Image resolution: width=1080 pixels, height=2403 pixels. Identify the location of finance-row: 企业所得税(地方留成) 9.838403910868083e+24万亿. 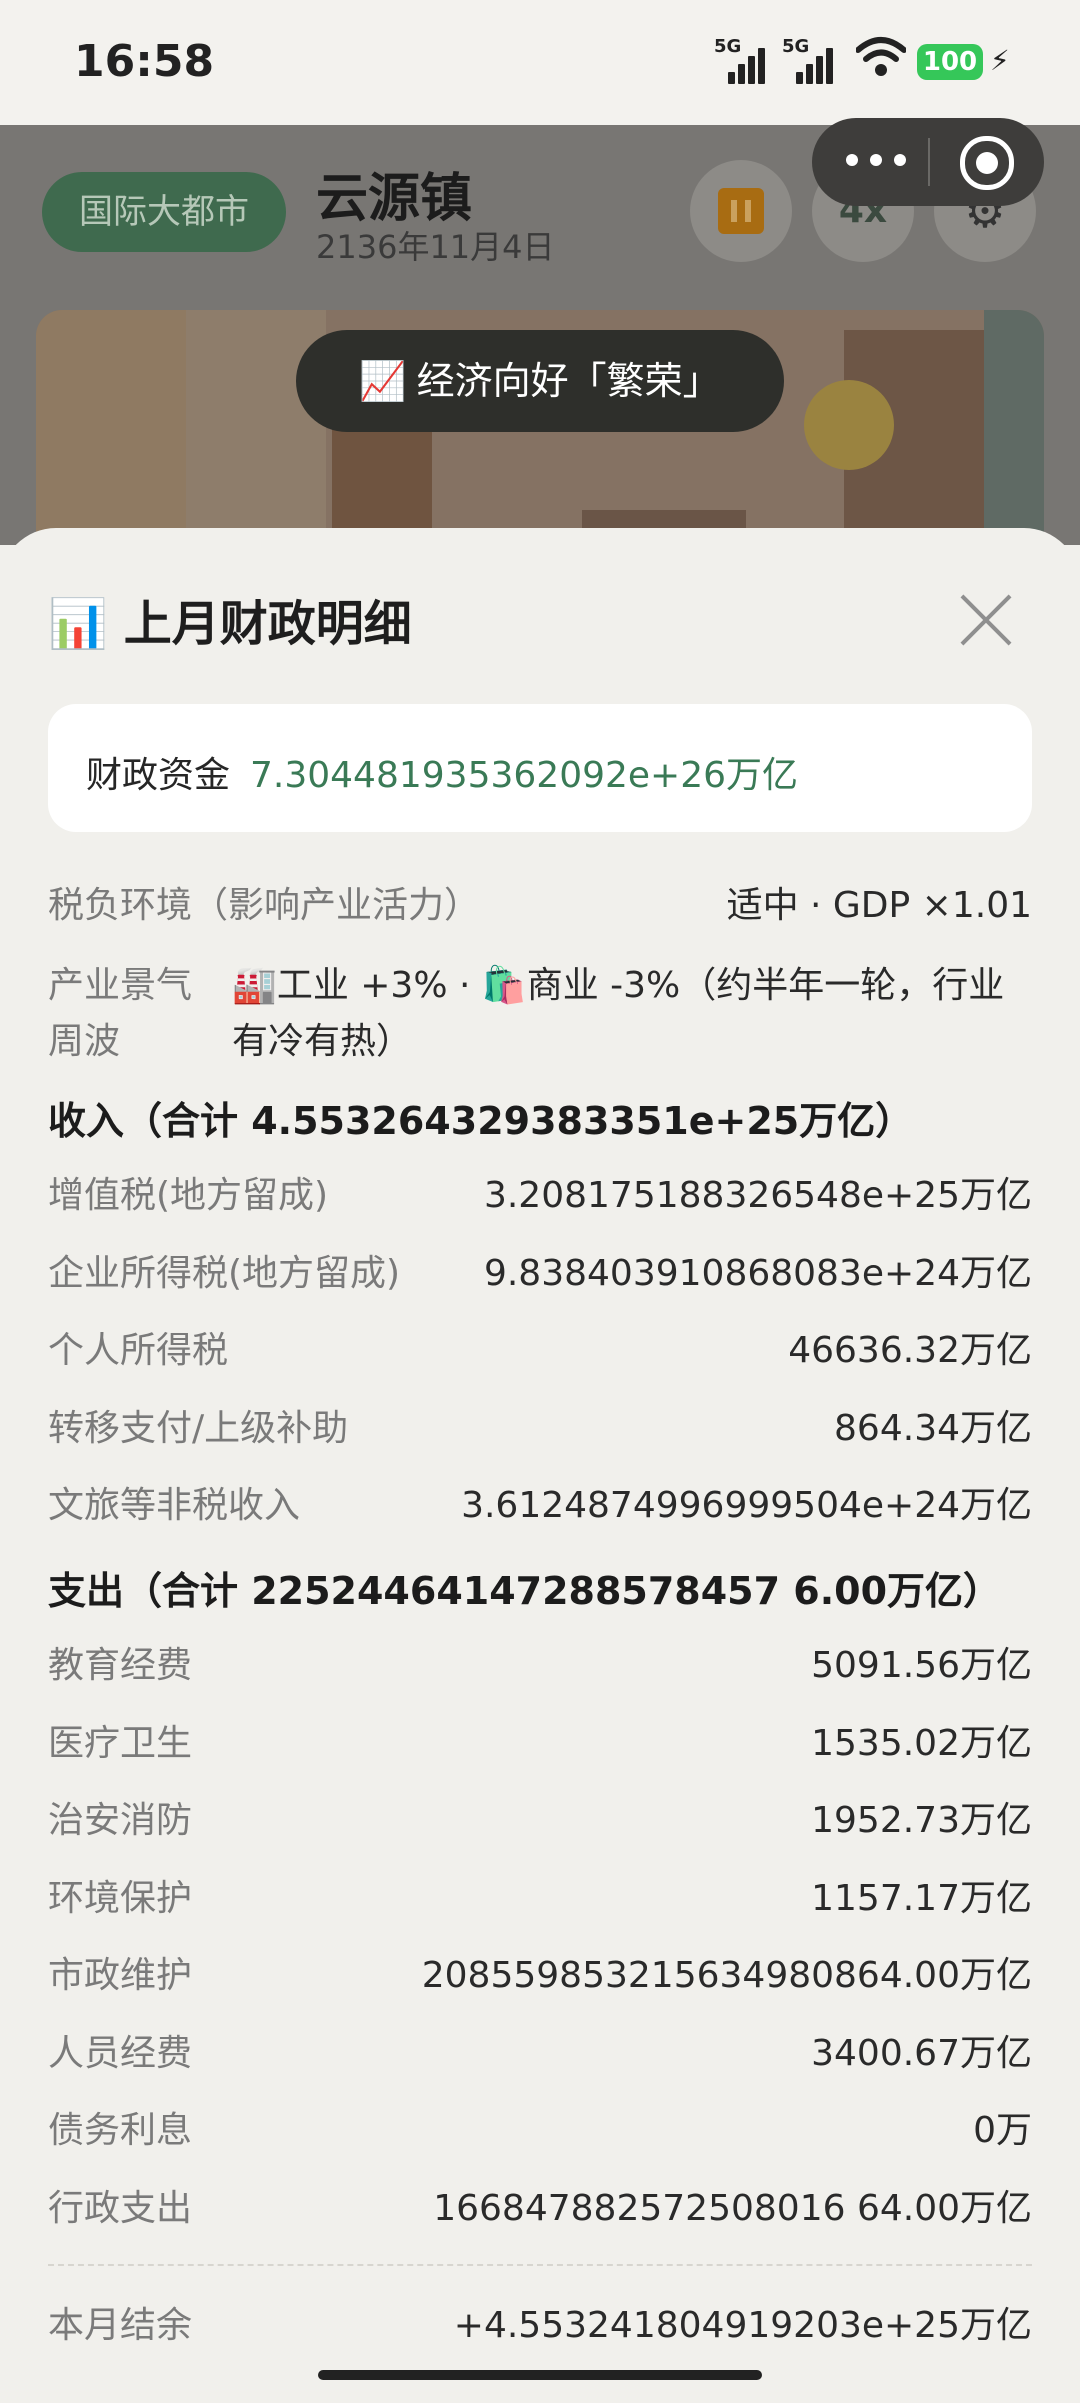
(540, 1274).